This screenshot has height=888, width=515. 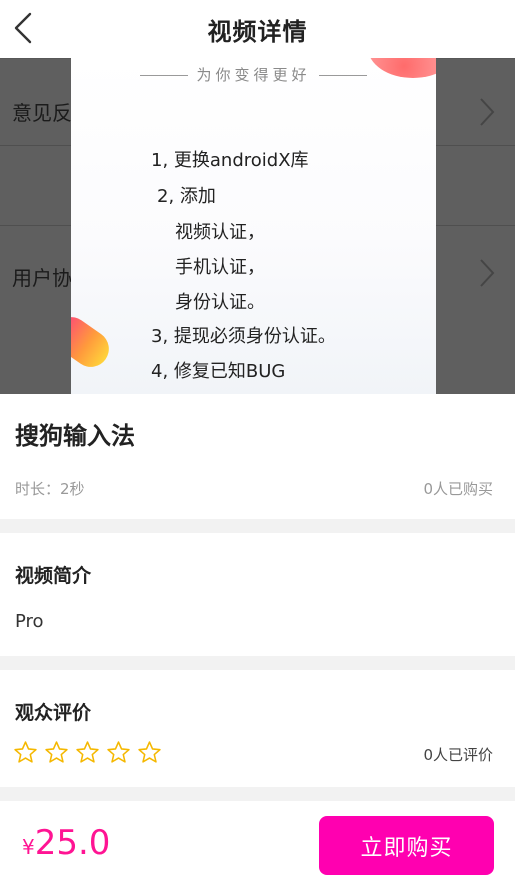 What do you see at coordinates (186, 196) in the screenshot?
I see `note-line: 2, 添加` at bounding box center [186, 196].